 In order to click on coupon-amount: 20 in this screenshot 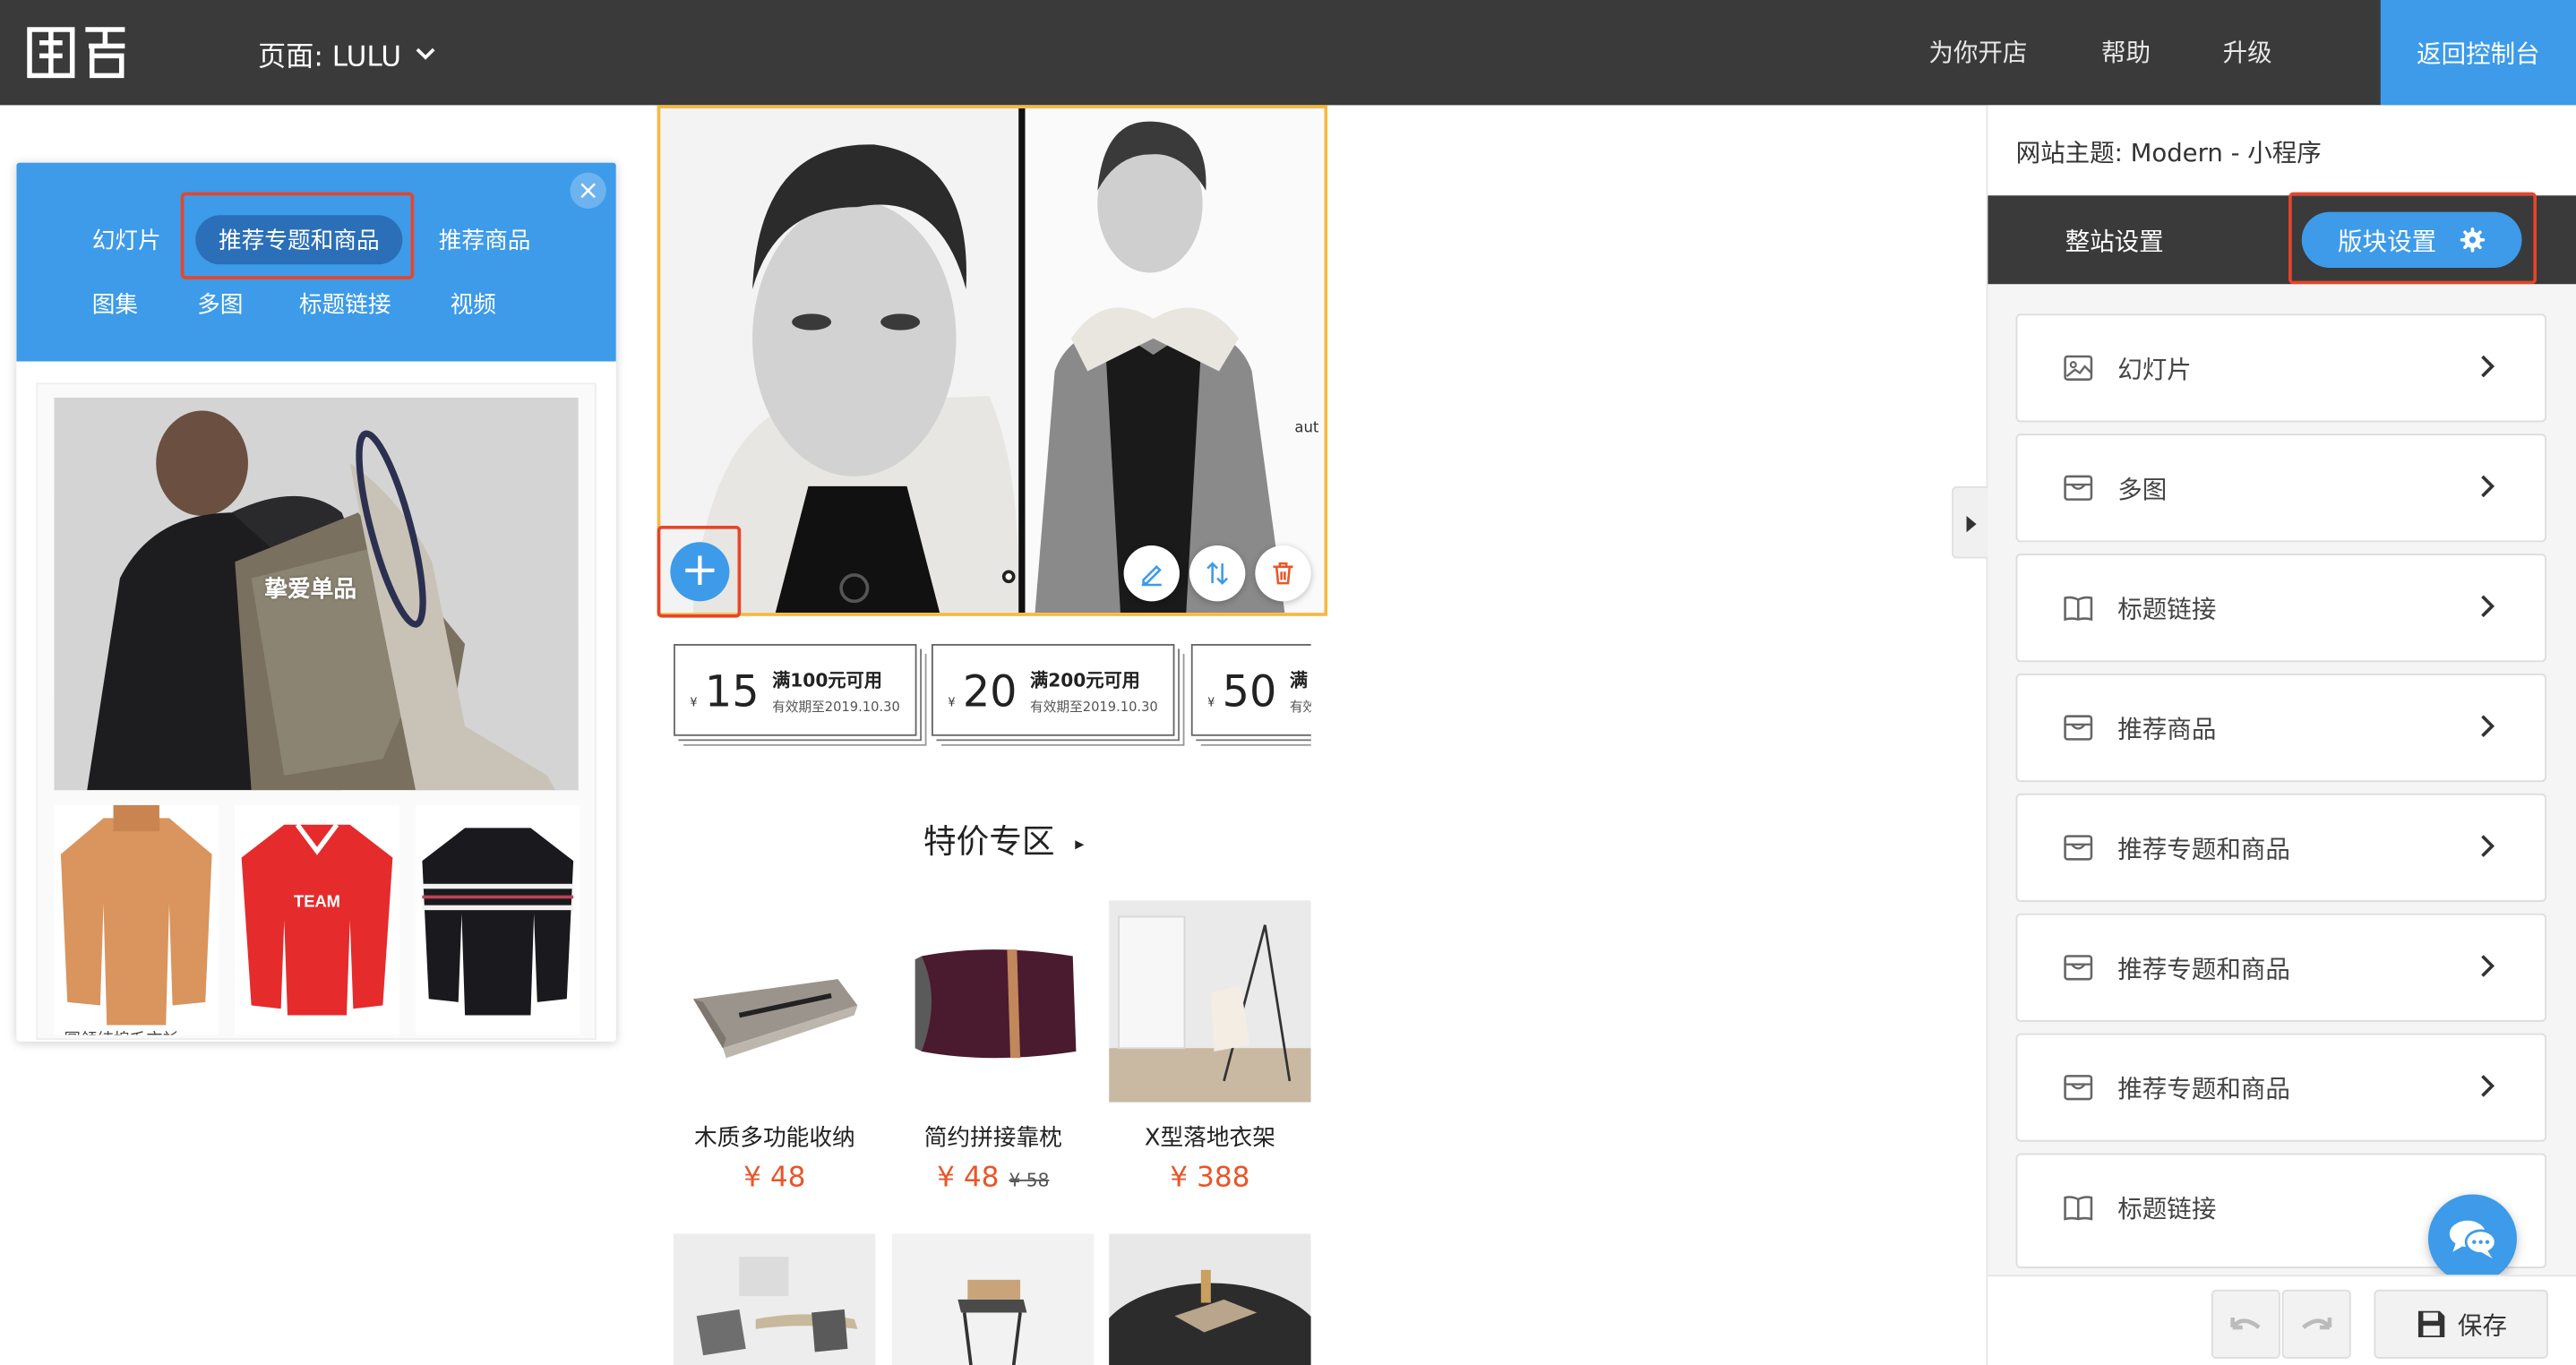, I will do `click(990, 693)`.